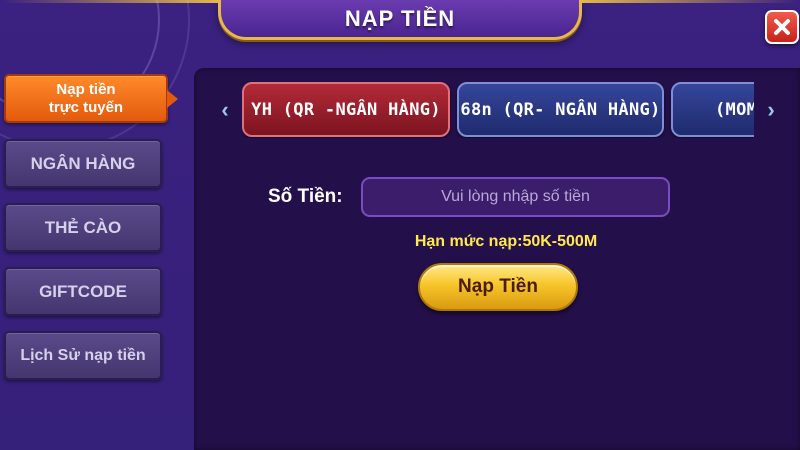 The image size is (800, 450). I want to click on chevron-right-icon: ›, so click(771, 109).